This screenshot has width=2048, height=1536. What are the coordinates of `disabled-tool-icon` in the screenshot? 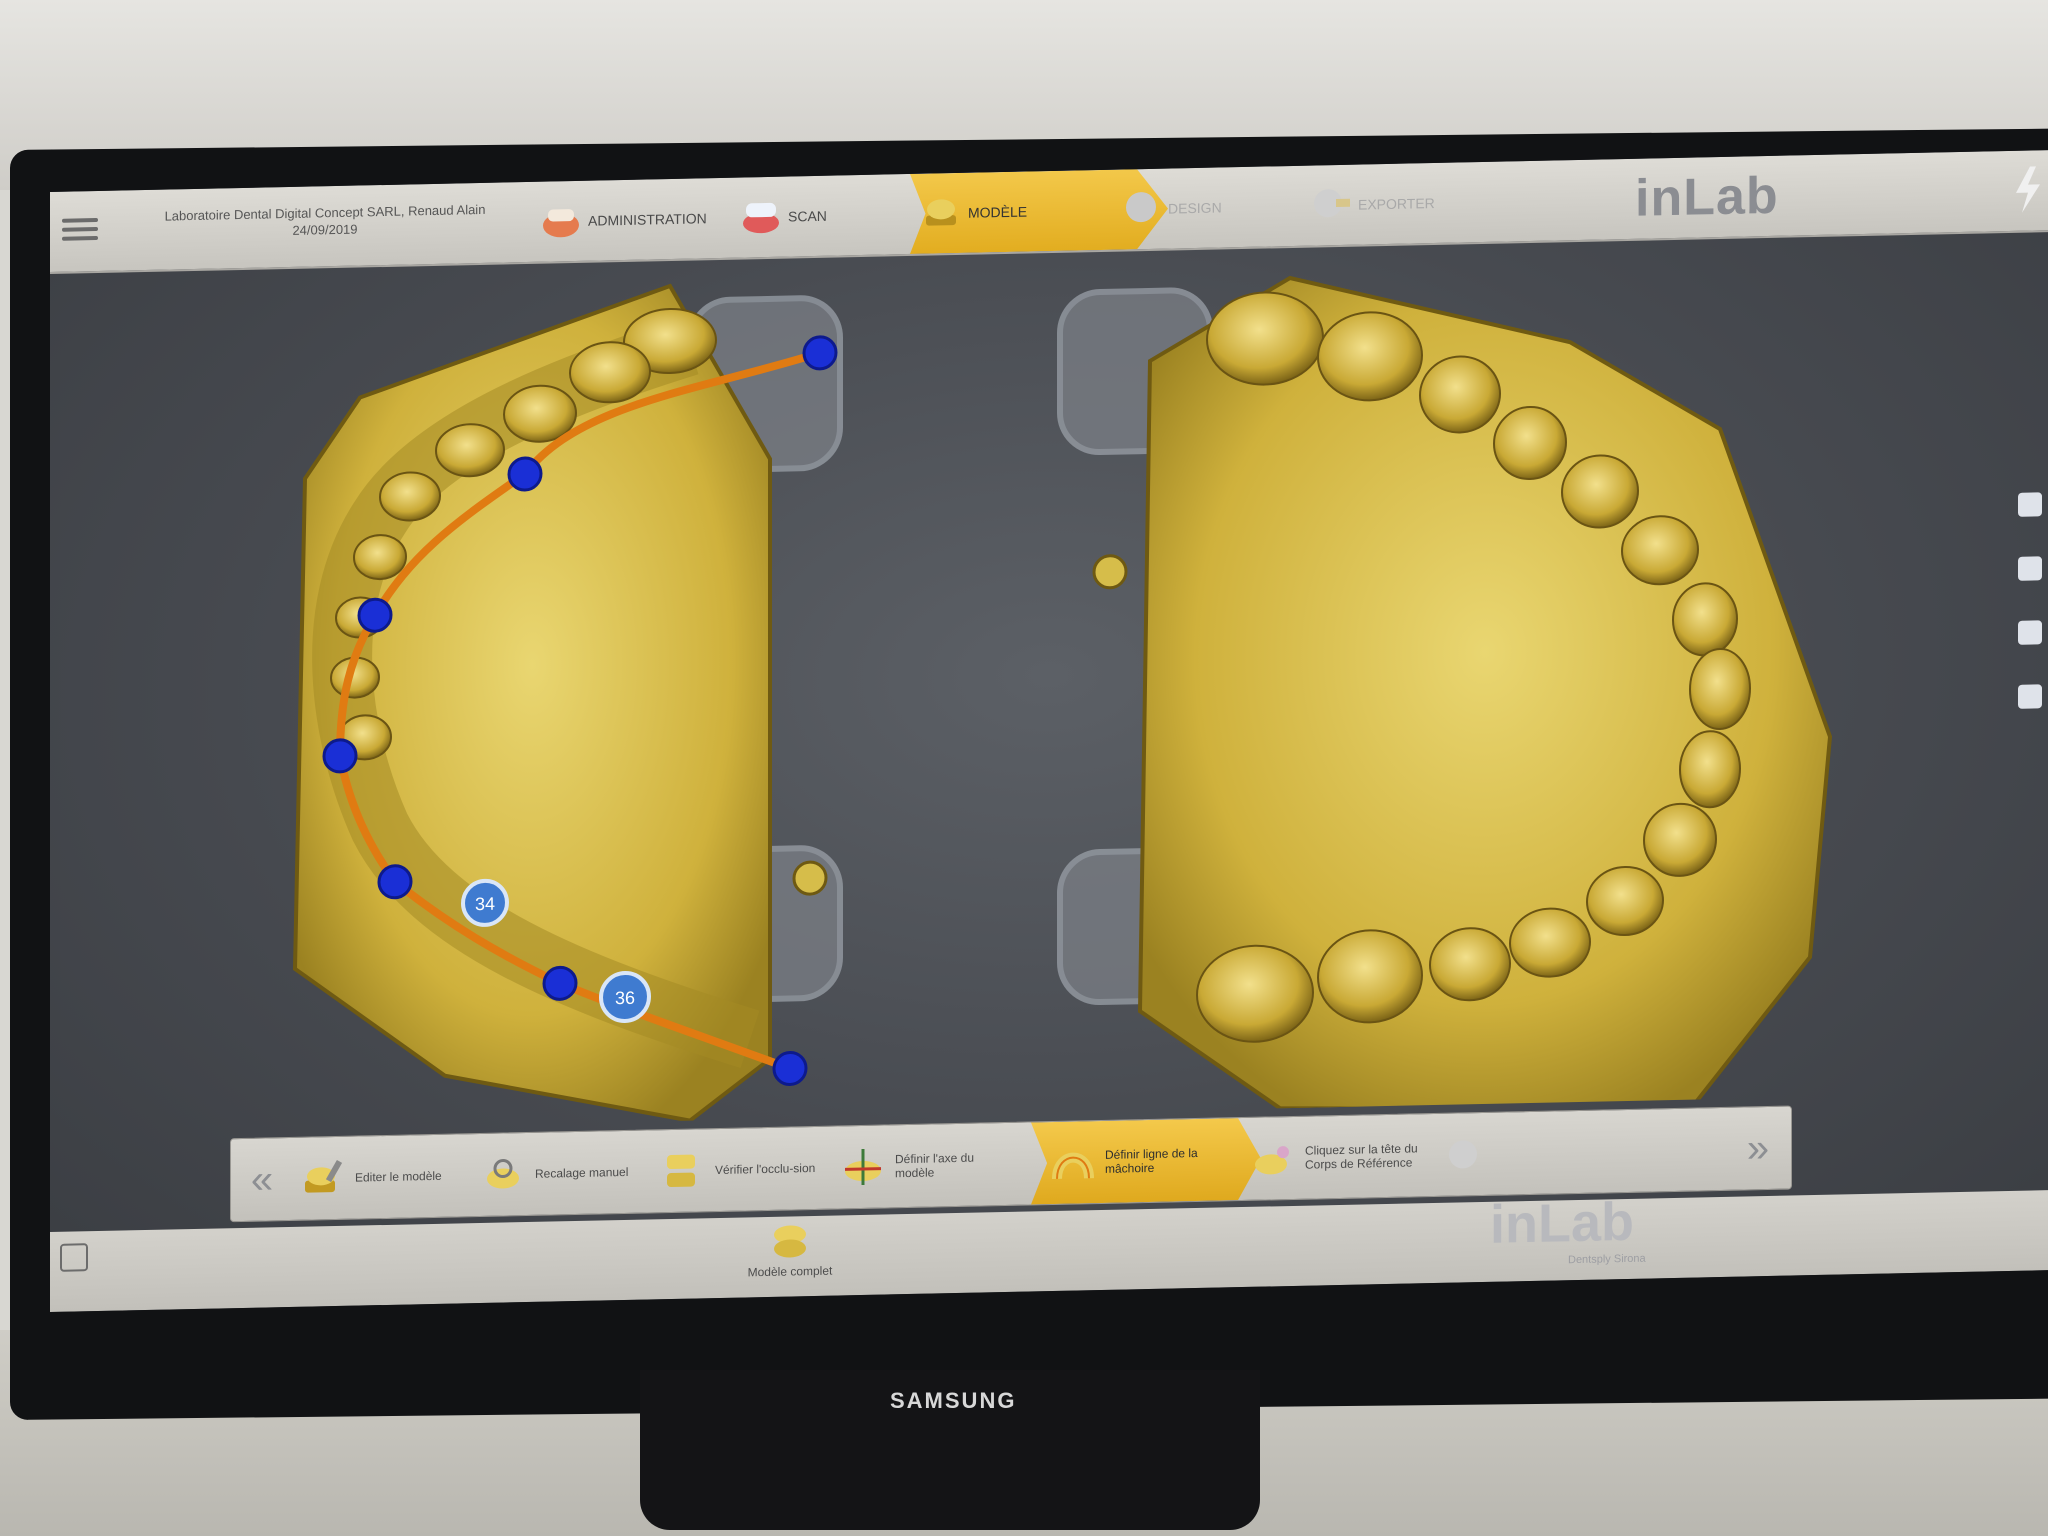 It's located at (1463, 1154).